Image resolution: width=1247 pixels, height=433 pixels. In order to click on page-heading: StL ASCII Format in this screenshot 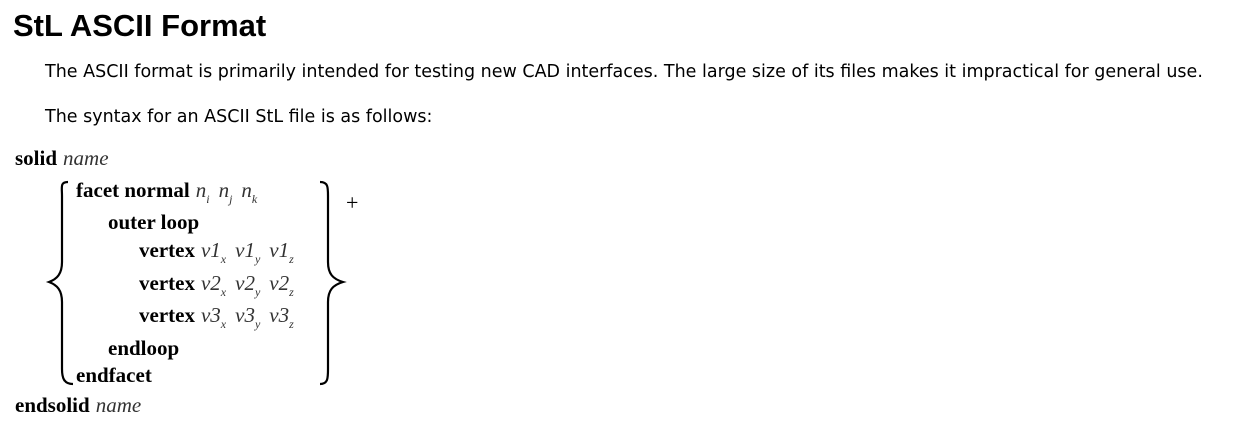, I will do `click(140, 25)`.